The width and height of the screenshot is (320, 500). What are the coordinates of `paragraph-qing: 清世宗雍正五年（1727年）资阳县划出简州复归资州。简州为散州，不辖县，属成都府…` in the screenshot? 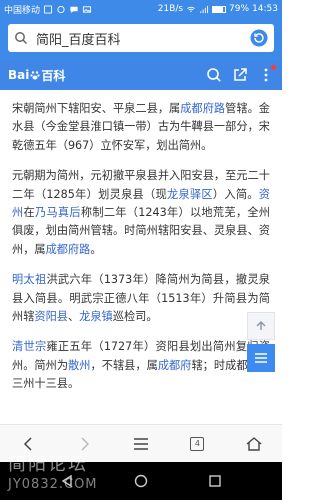 It's located at (141, 365).